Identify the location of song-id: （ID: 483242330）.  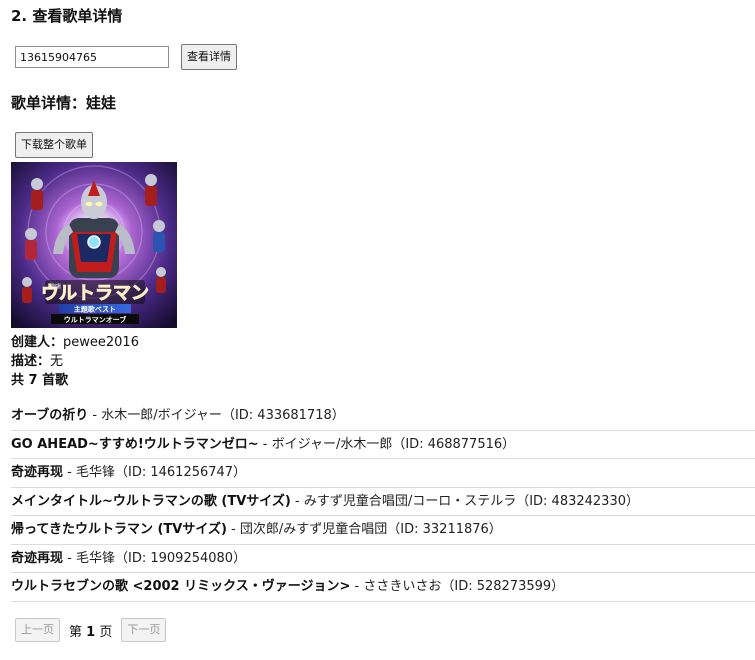
(577, 501).